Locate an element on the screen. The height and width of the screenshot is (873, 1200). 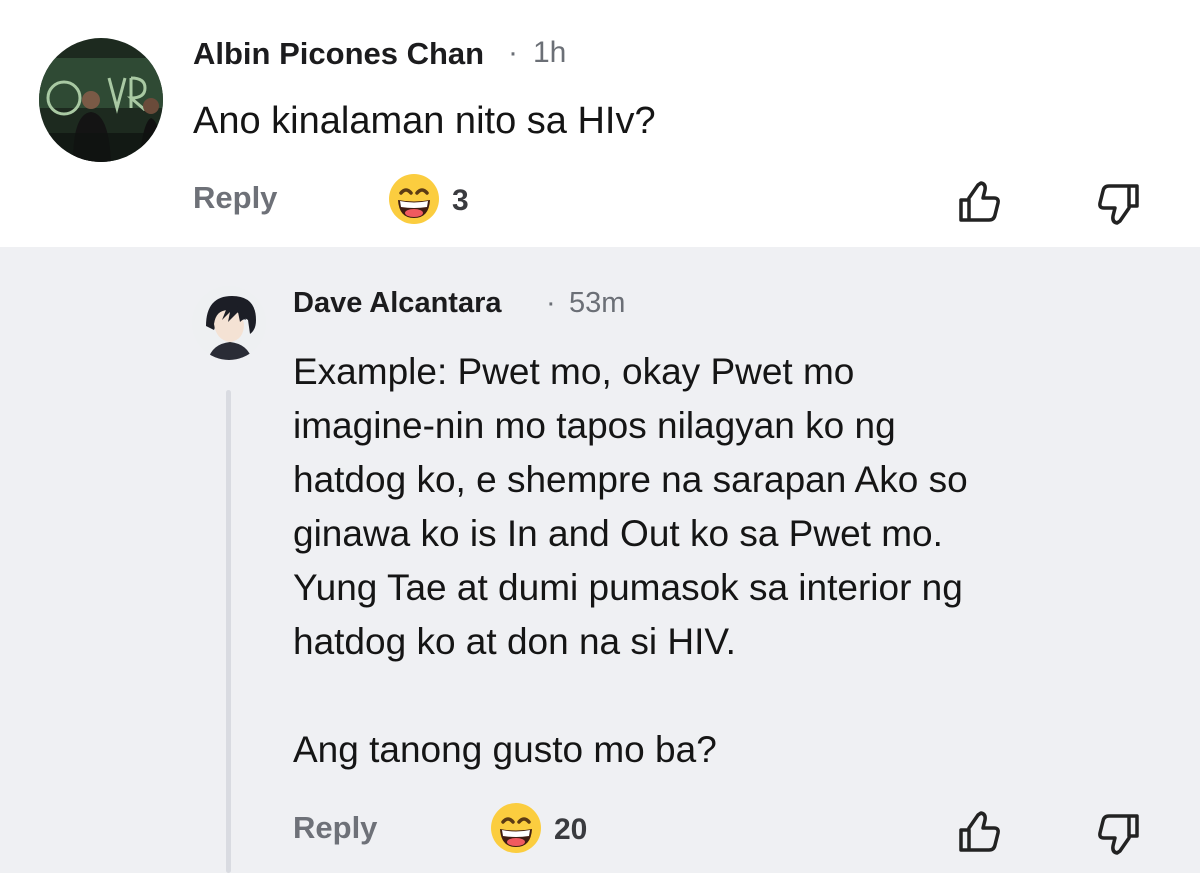
comment-author: Albin Picones Chan is located at coordinates (338, 54).